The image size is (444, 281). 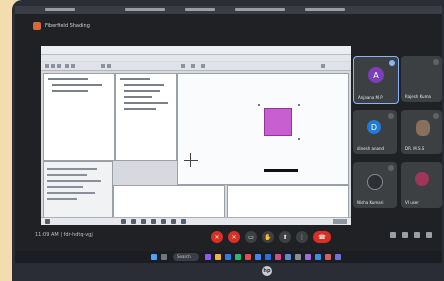 What do you see at coordinates (228, 10) in the screenshot?
I see `browser-tab-bar` at bounding box center [228, 10].